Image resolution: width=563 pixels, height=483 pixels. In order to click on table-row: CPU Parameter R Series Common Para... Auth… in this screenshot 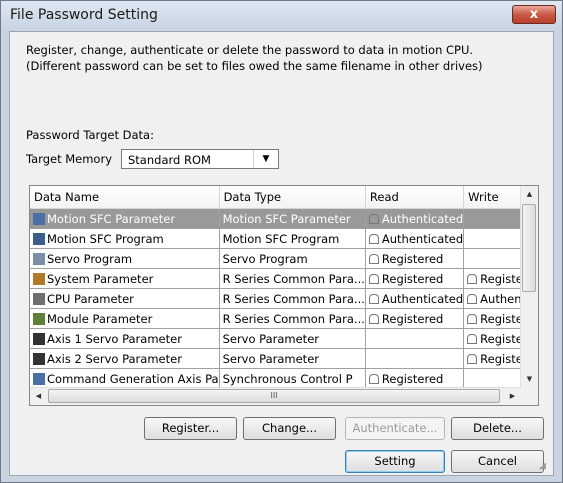, I will do `click(284, 298)`.